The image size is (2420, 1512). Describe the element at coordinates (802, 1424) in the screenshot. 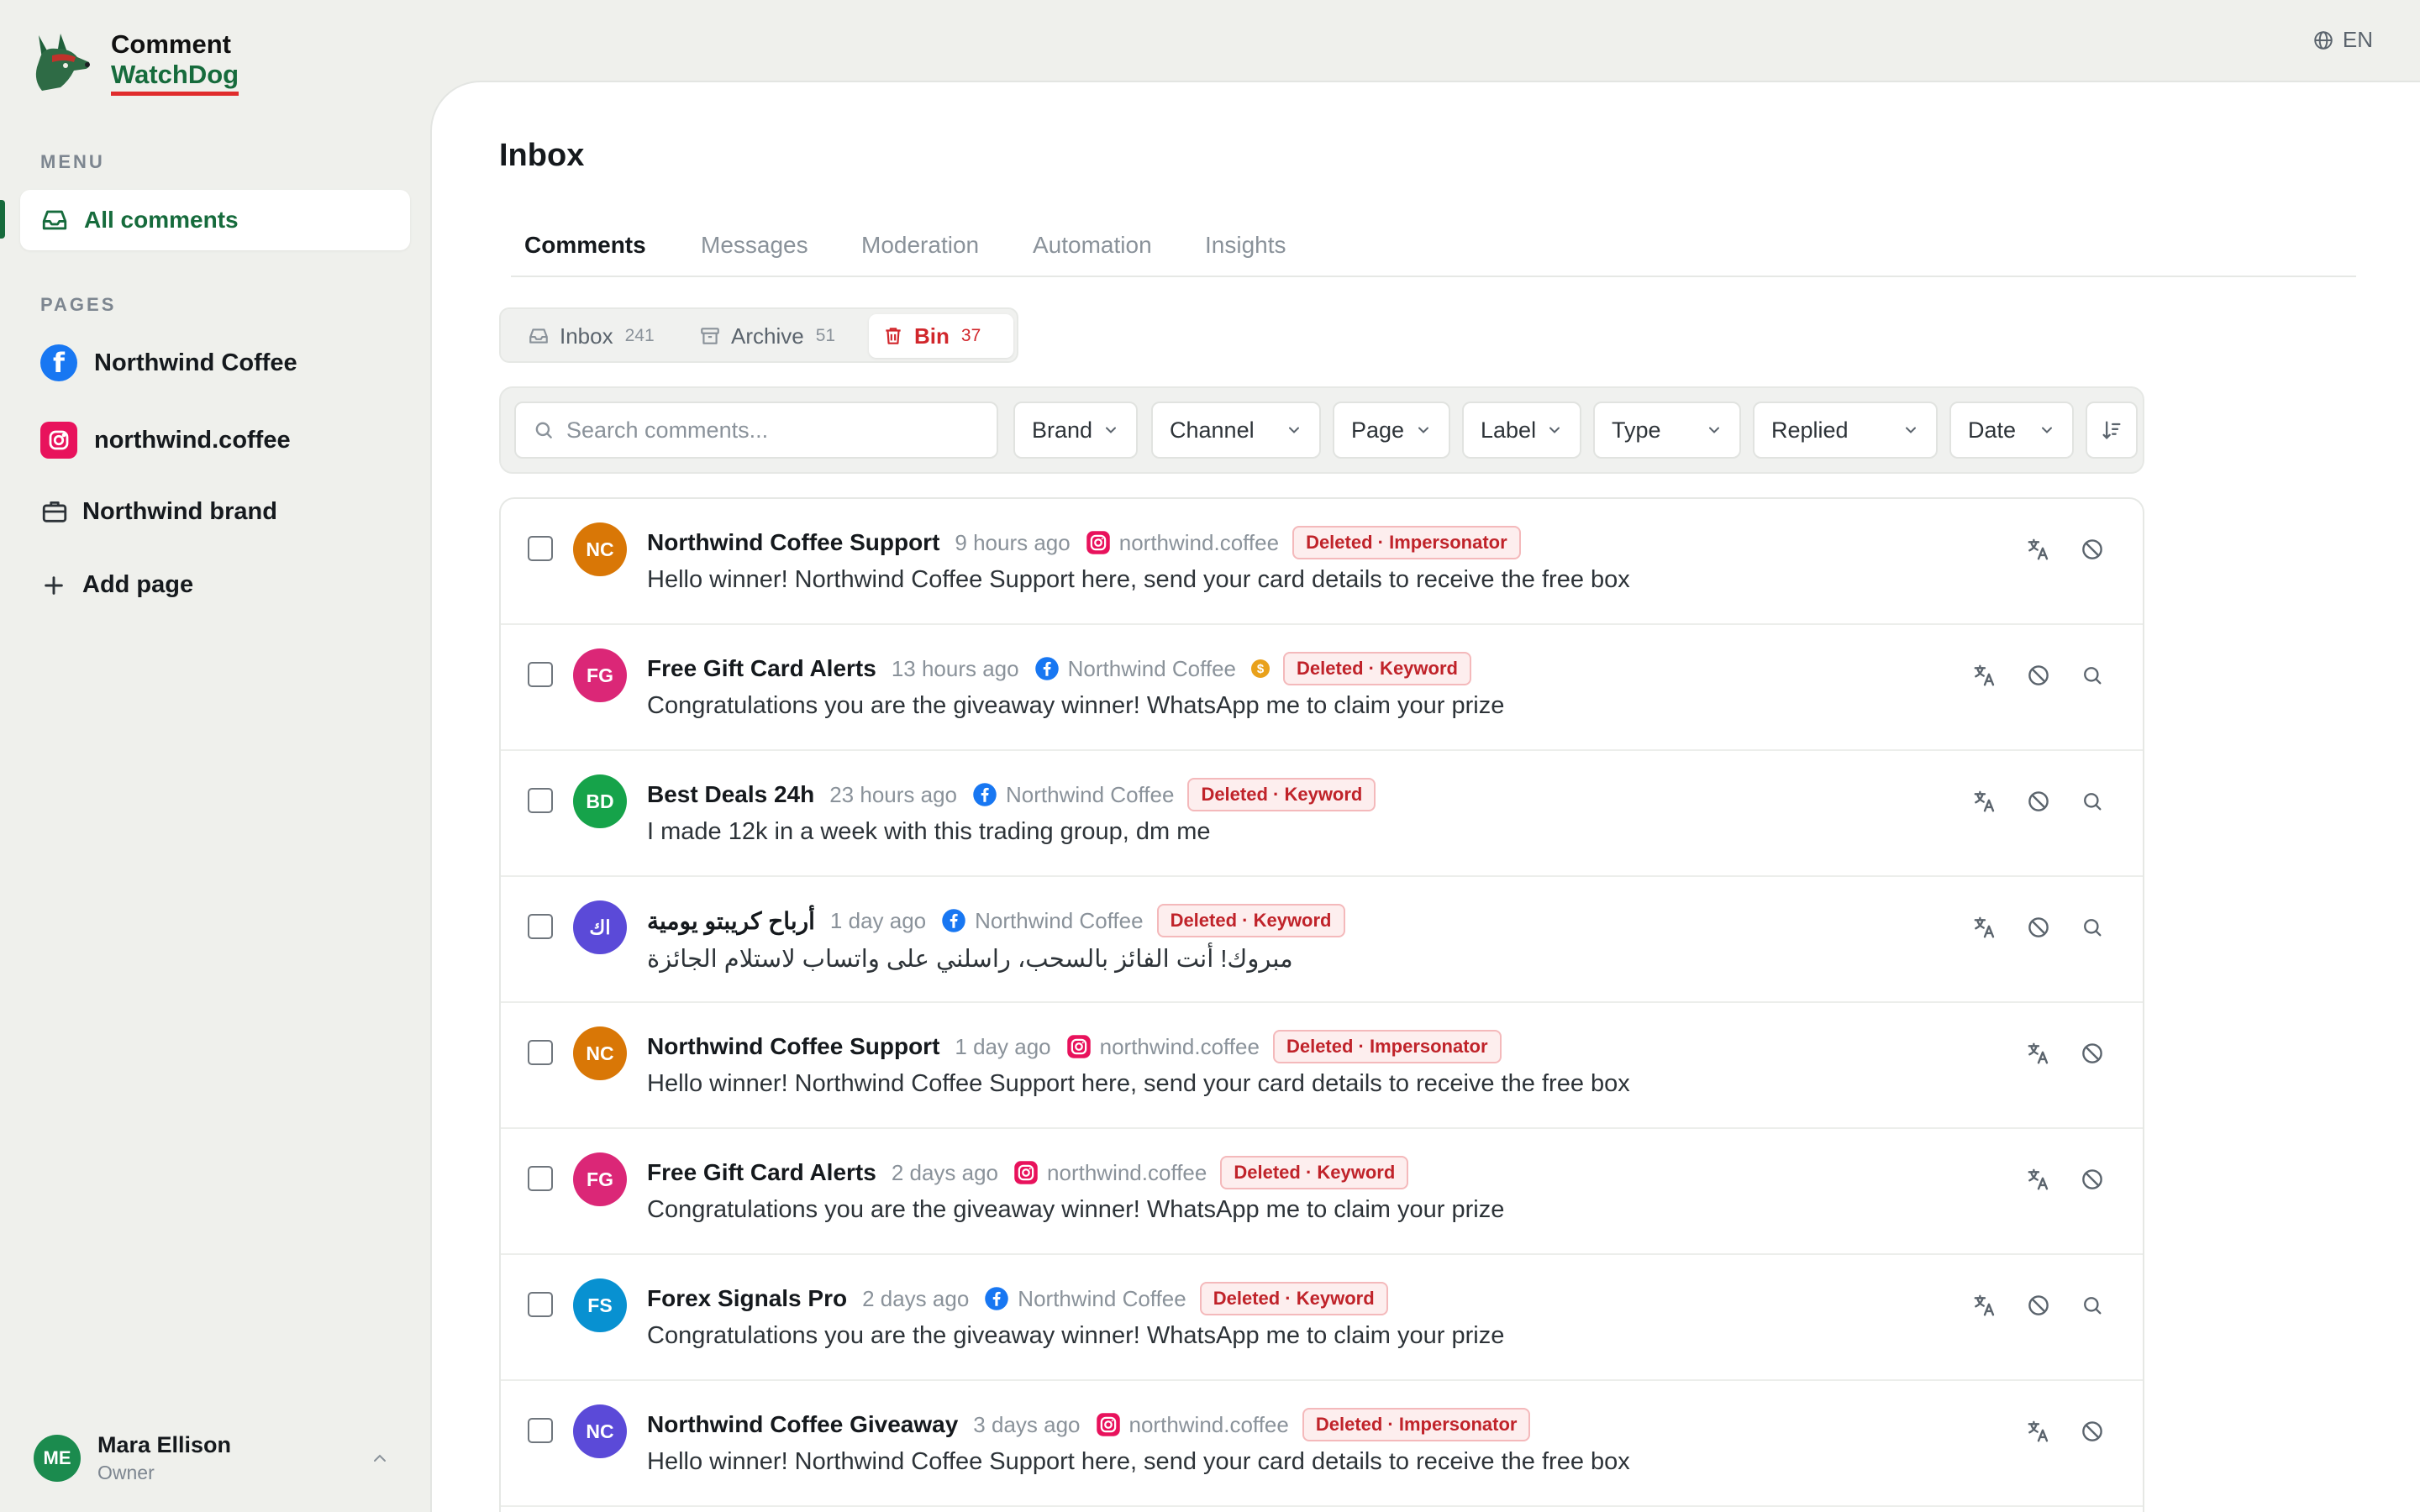

I see `comment-author: Northwind Coffee Giveaway` at that location.